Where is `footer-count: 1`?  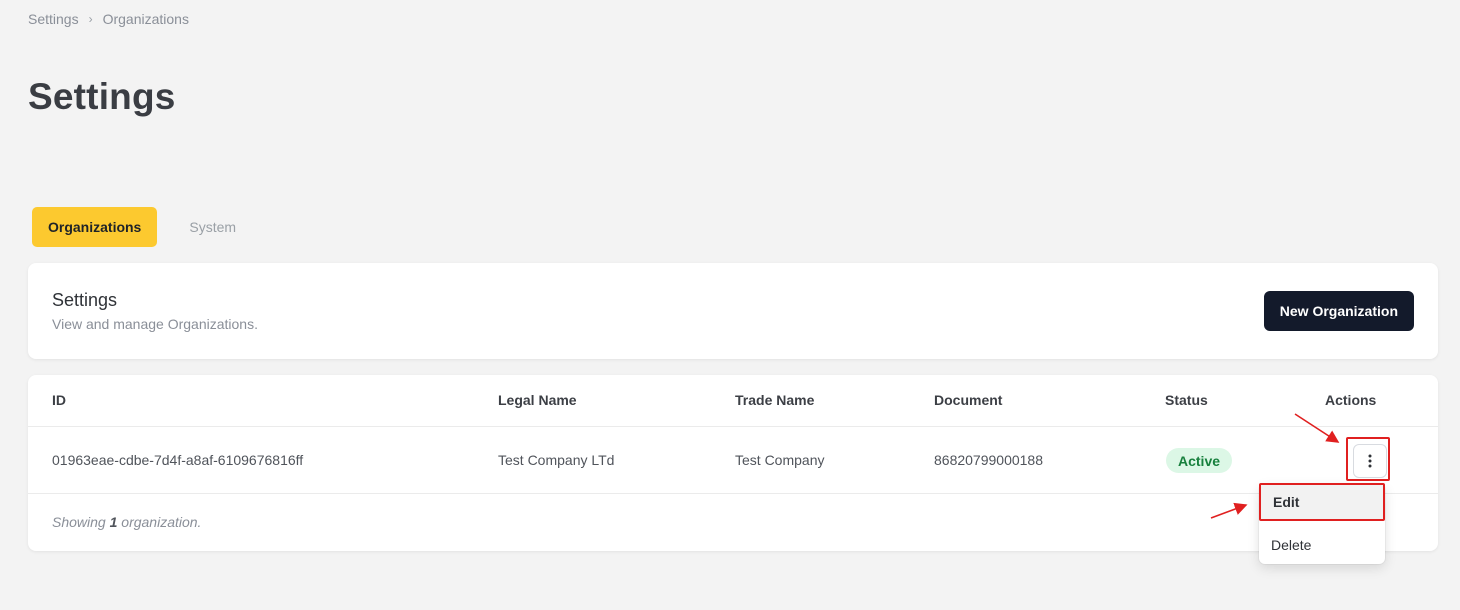 footer-count: 1 is located at coordinates (113, 522).